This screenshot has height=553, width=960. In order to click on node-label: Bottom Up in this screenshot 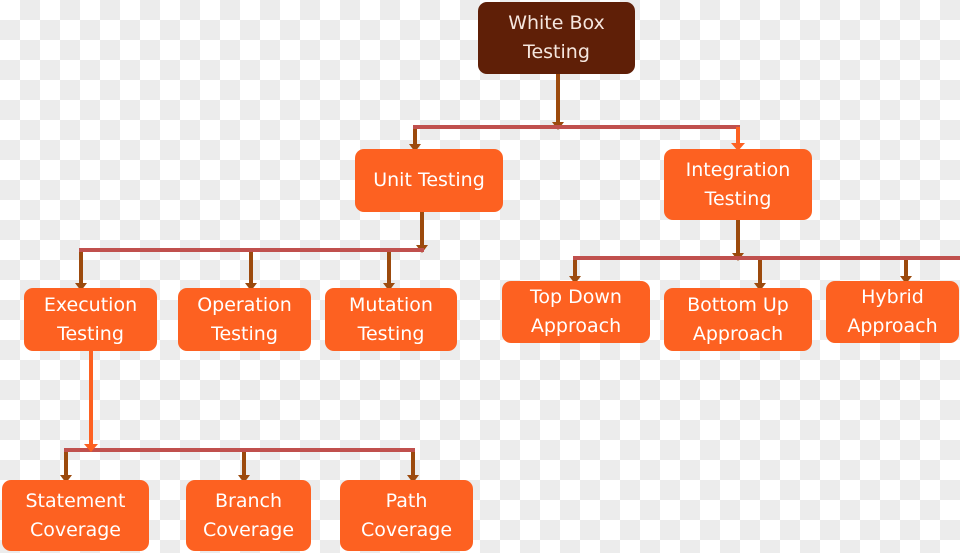, I will do `click(738, 304)`.